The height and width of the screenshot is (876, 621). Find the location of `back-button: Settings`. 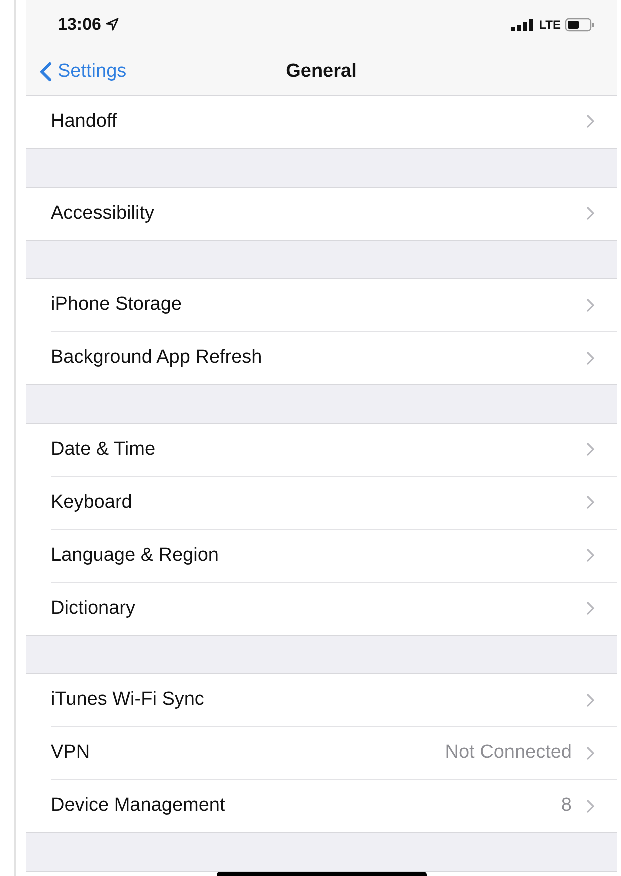

back-button: Settings is located at coordinates (79, 72).